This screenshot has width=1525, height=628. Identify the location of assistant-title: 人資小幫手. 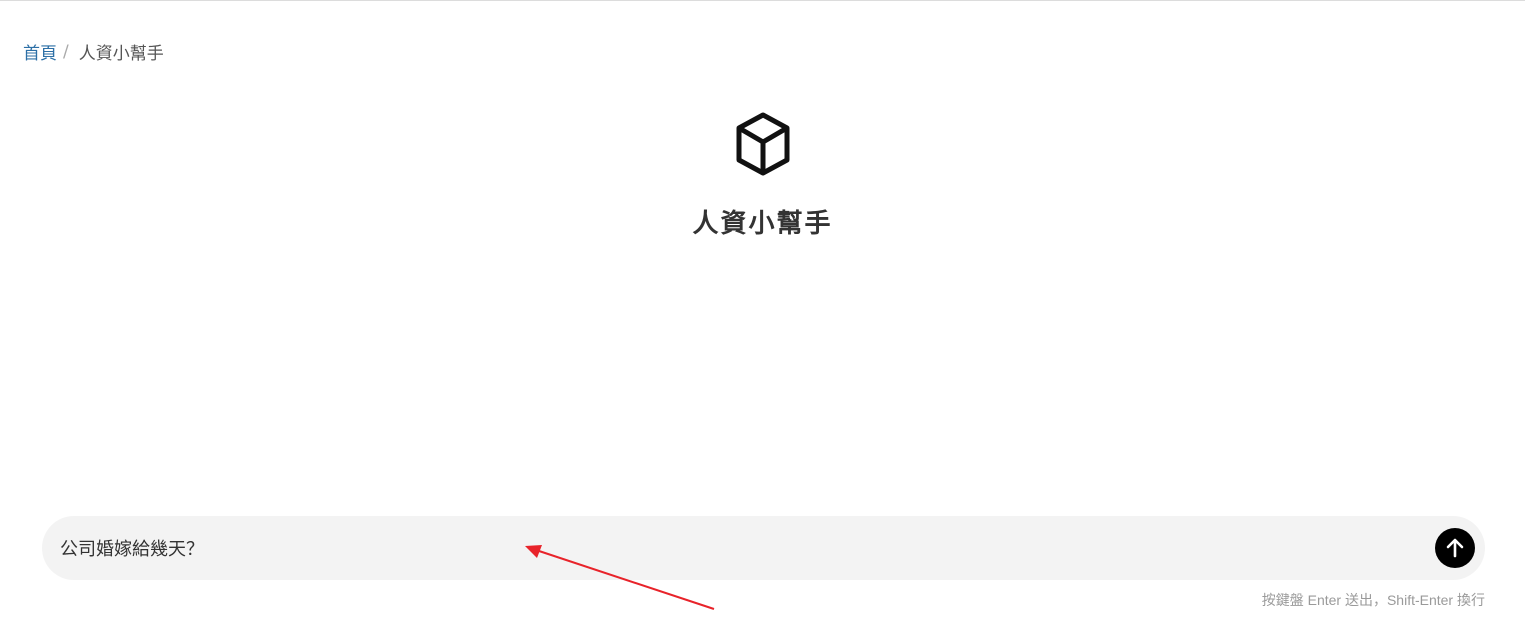
(762, 224).